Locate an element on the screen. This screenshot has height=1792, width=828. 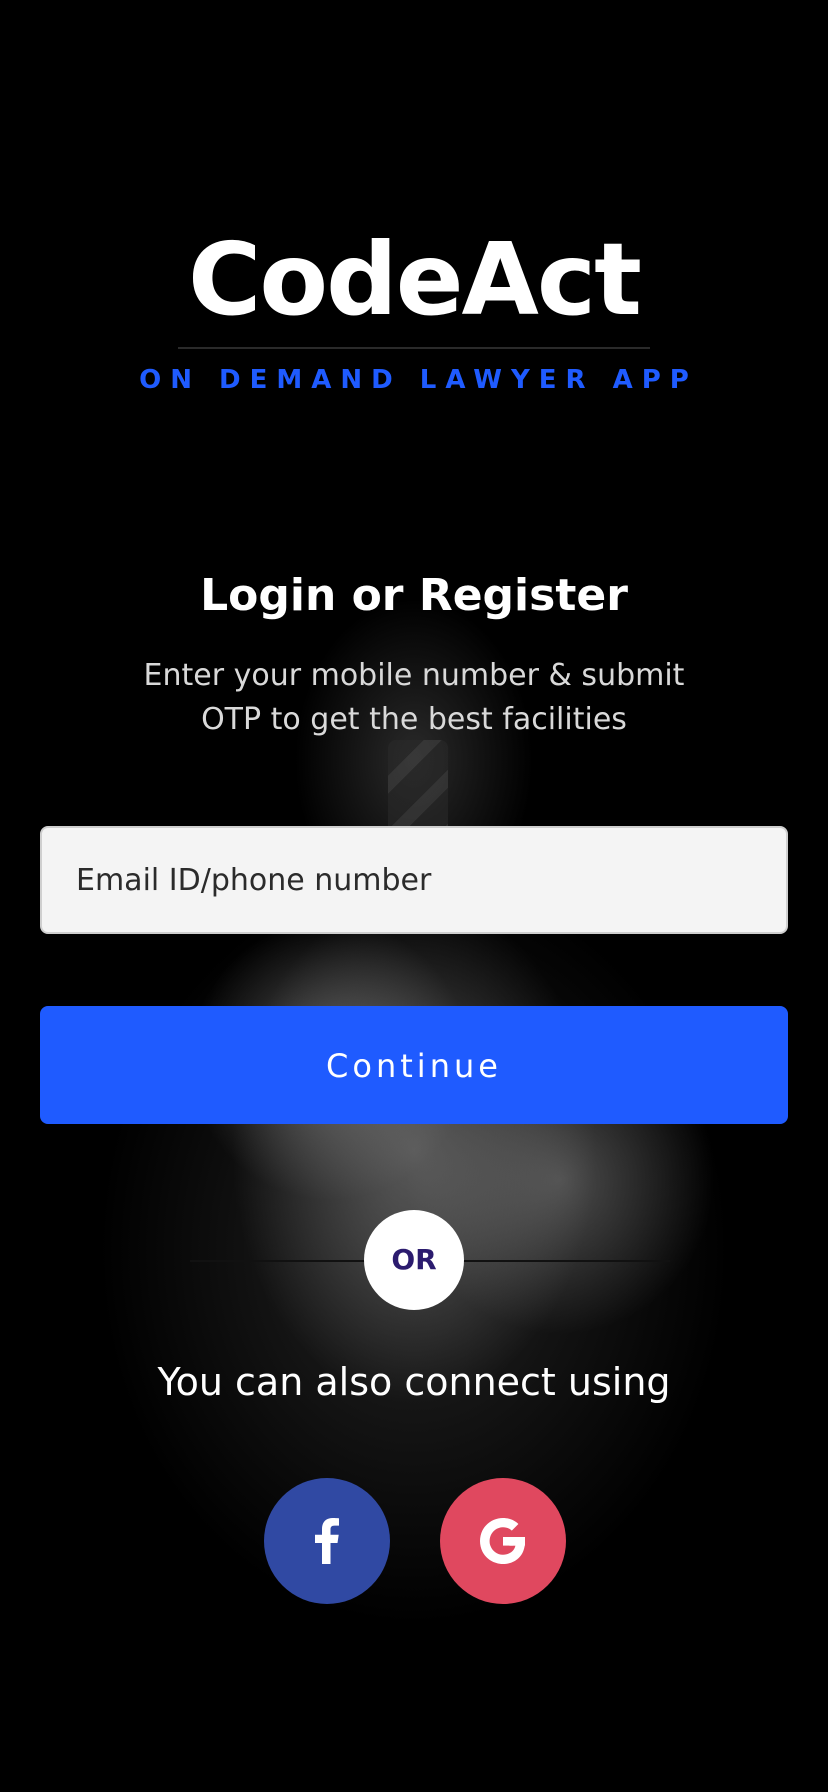
page-title: Login or Register is located at coordinates (414, 595).